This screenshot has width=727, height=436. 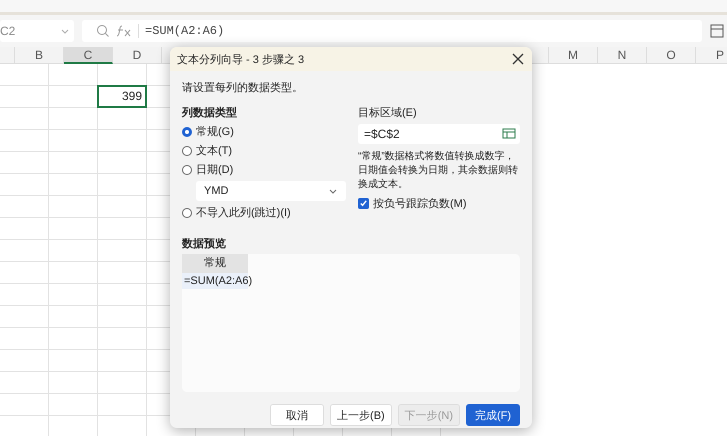 I want to click on function-icon, so click(x=124, y=31).